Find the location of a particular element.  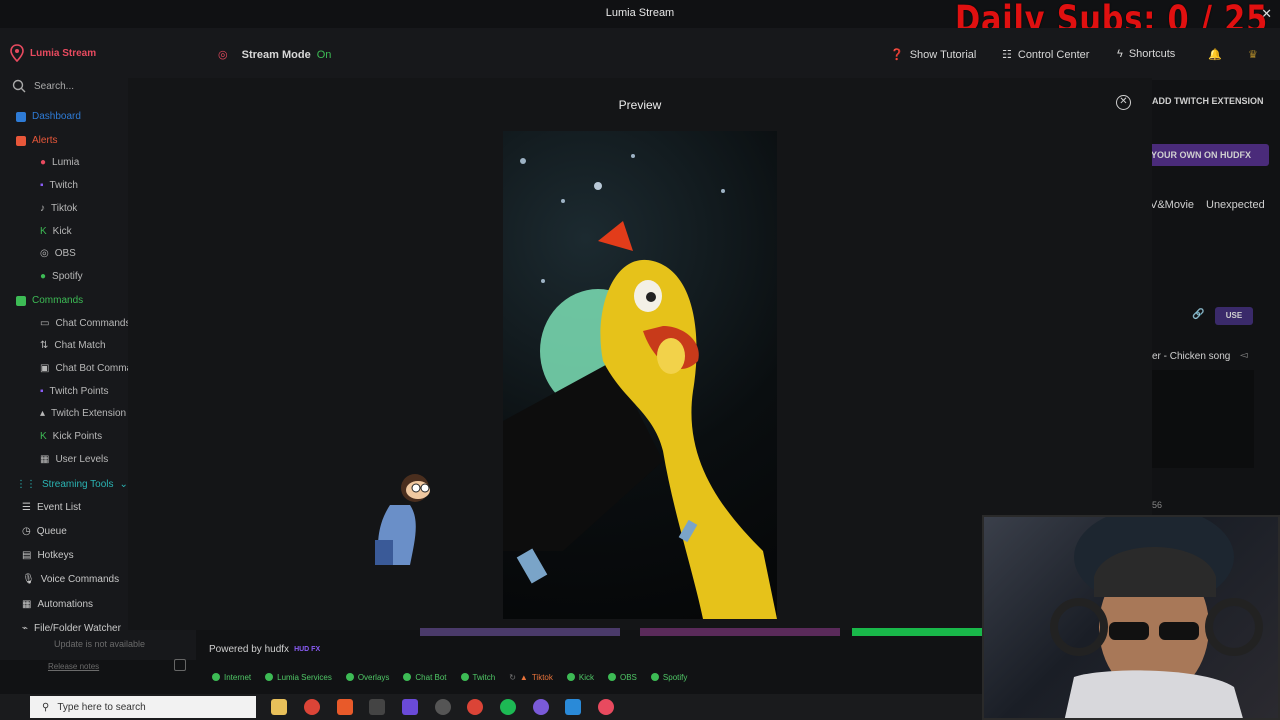

sidebar-item-tiktok: ♪ Tiktok is located at coordinates (58, 208).